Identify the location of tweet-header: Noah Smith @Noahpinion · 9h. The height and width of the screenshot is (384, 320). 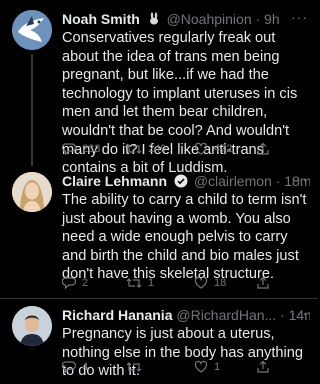
(186, 19).